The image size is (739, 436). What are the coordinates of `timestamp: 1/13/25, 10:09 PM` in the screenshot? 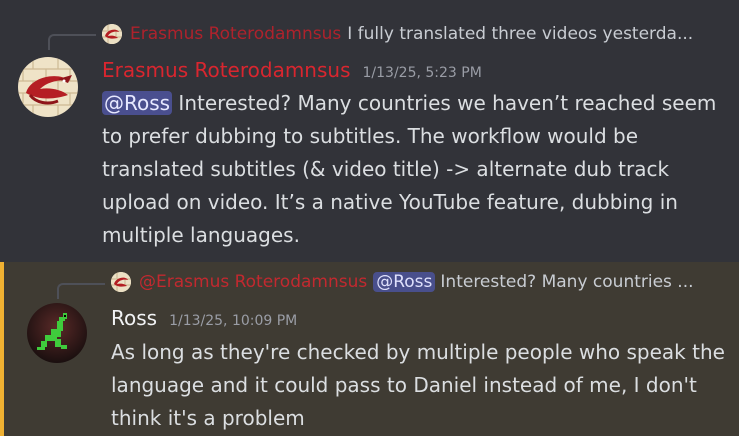 It's located at (233, 321).